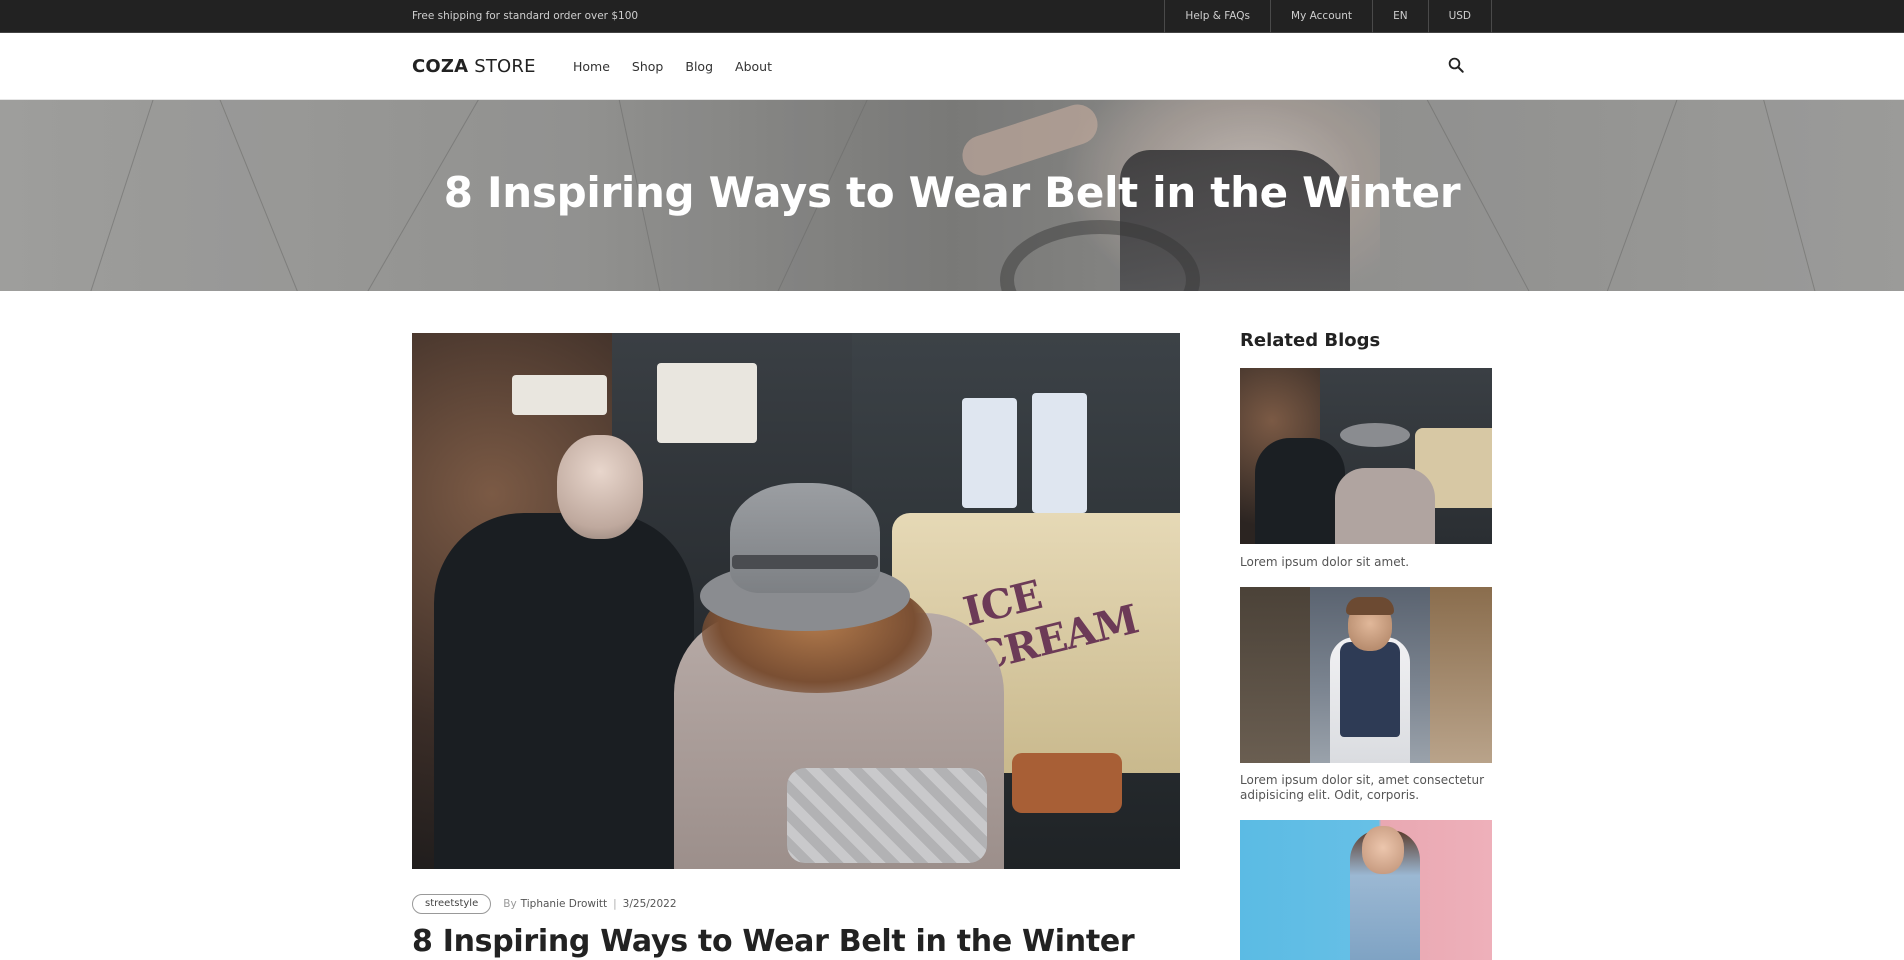 This screenshot has width=1904, height=960. I want to click on post-date: 3/25/2022, so click(649, 904).